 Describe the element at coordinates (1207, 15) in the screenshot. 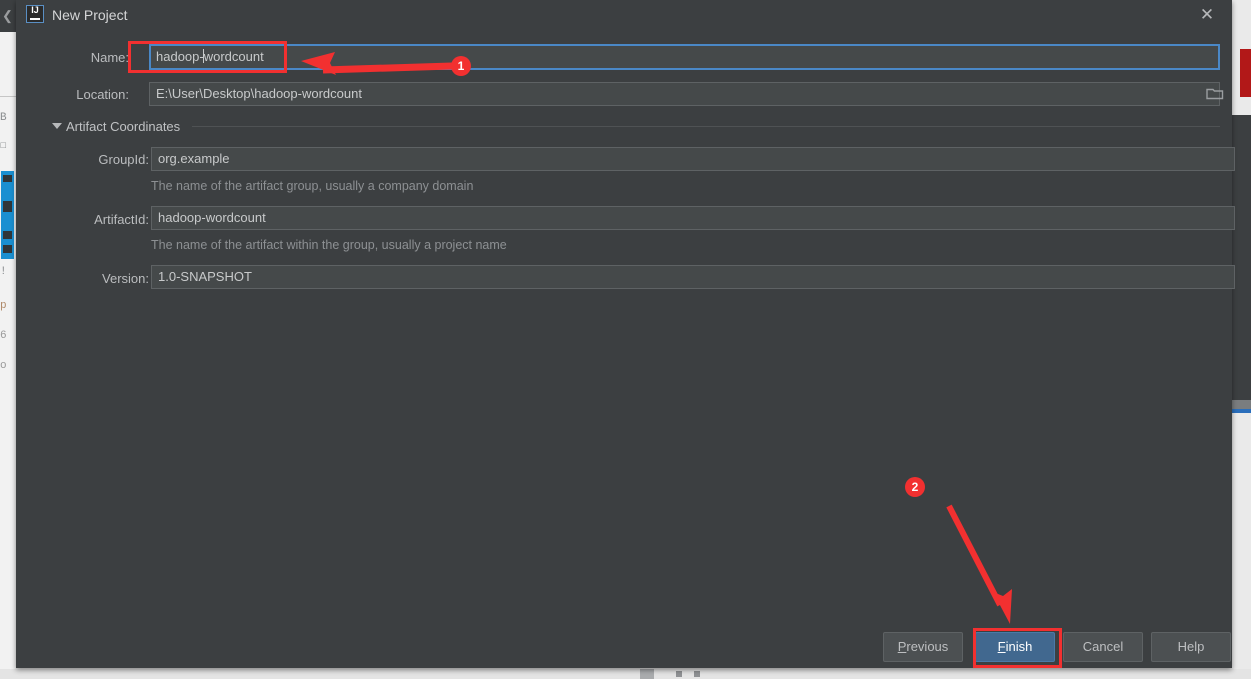

I see `close-icon: ✕` at that location.